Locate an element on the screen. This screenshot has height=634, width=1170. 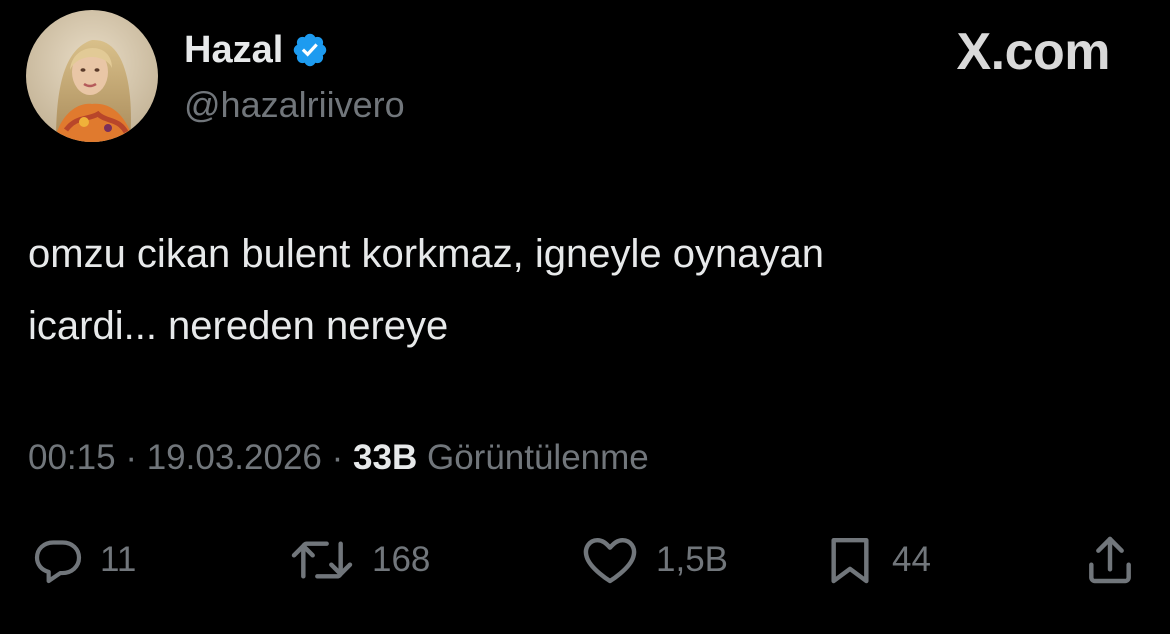
avatar-photo is located at coordinates (92, 76).